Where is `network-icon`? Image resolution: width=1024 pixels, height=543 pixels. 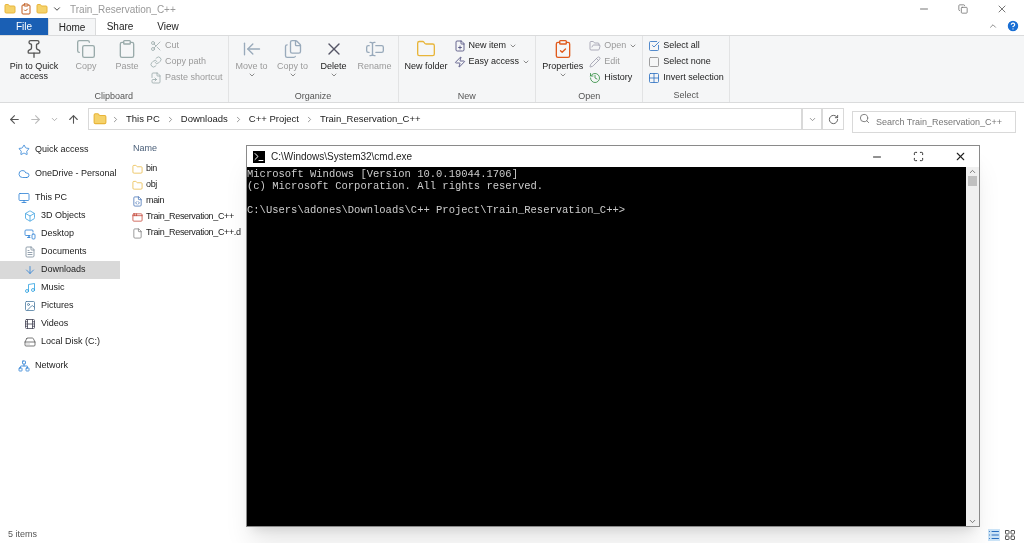 network-icon is located at coordinates (24, 366).